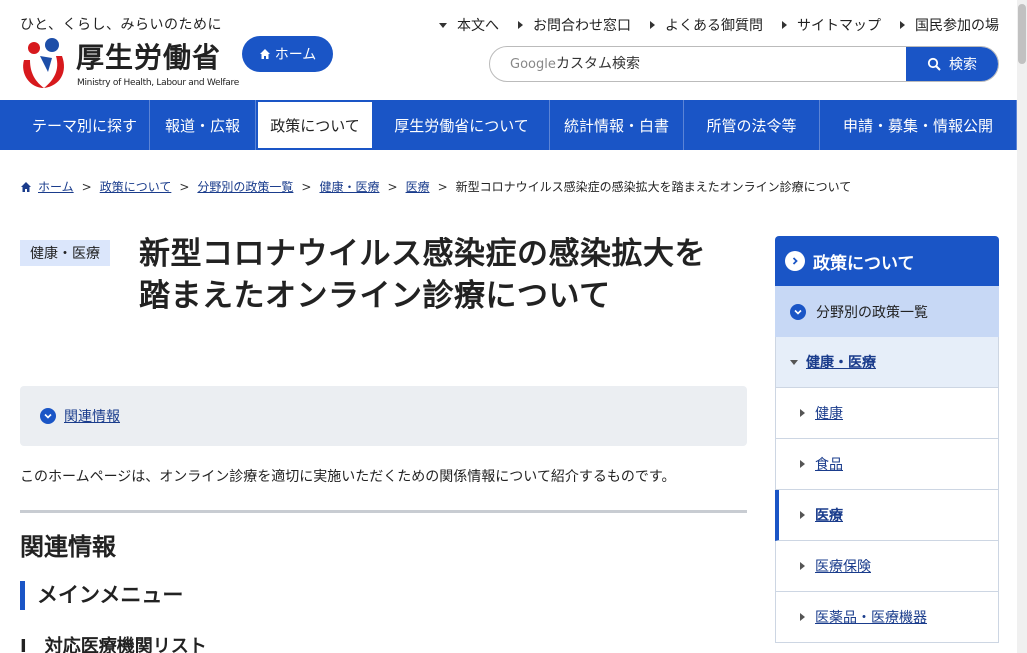  What do you see at coordinates (795, 261) in the screenshot?
I see `chevron-right-circle-icon` at bounding box center [795, 261].